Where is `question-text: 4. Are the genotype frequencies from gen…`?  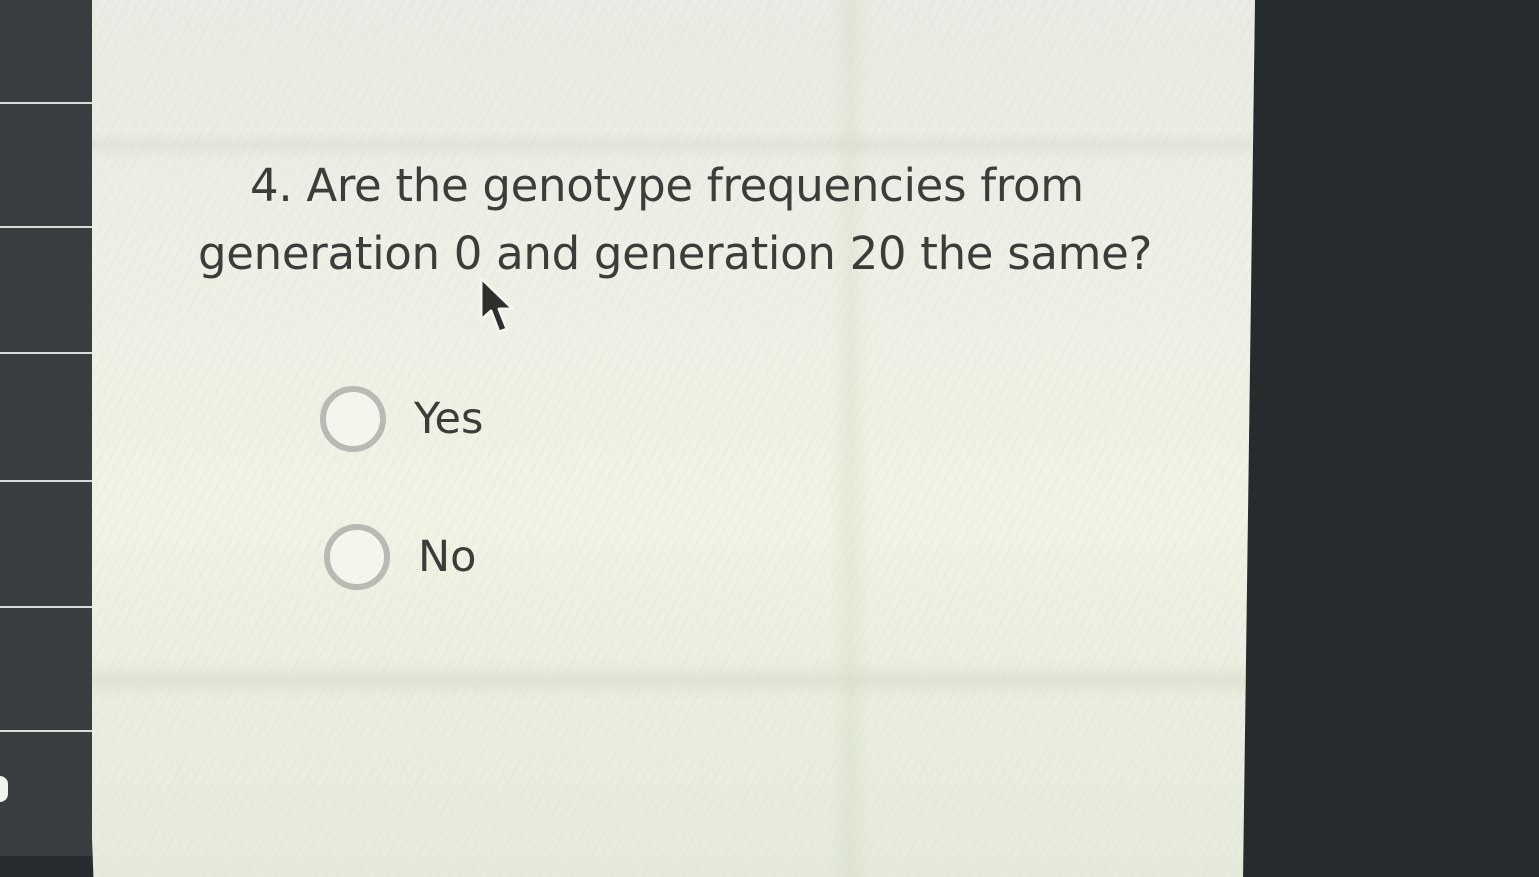 question-text: 4. Are the genotype frequencies from gen… is located at coordinates (688, 220).